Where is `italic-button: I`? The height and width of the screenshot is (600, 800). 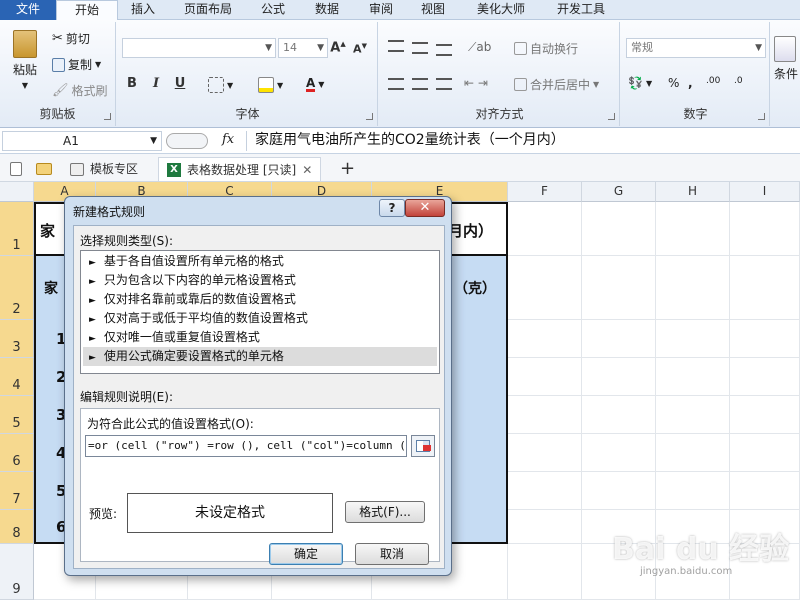
italic-button: I is located at coordinates (156, 83).